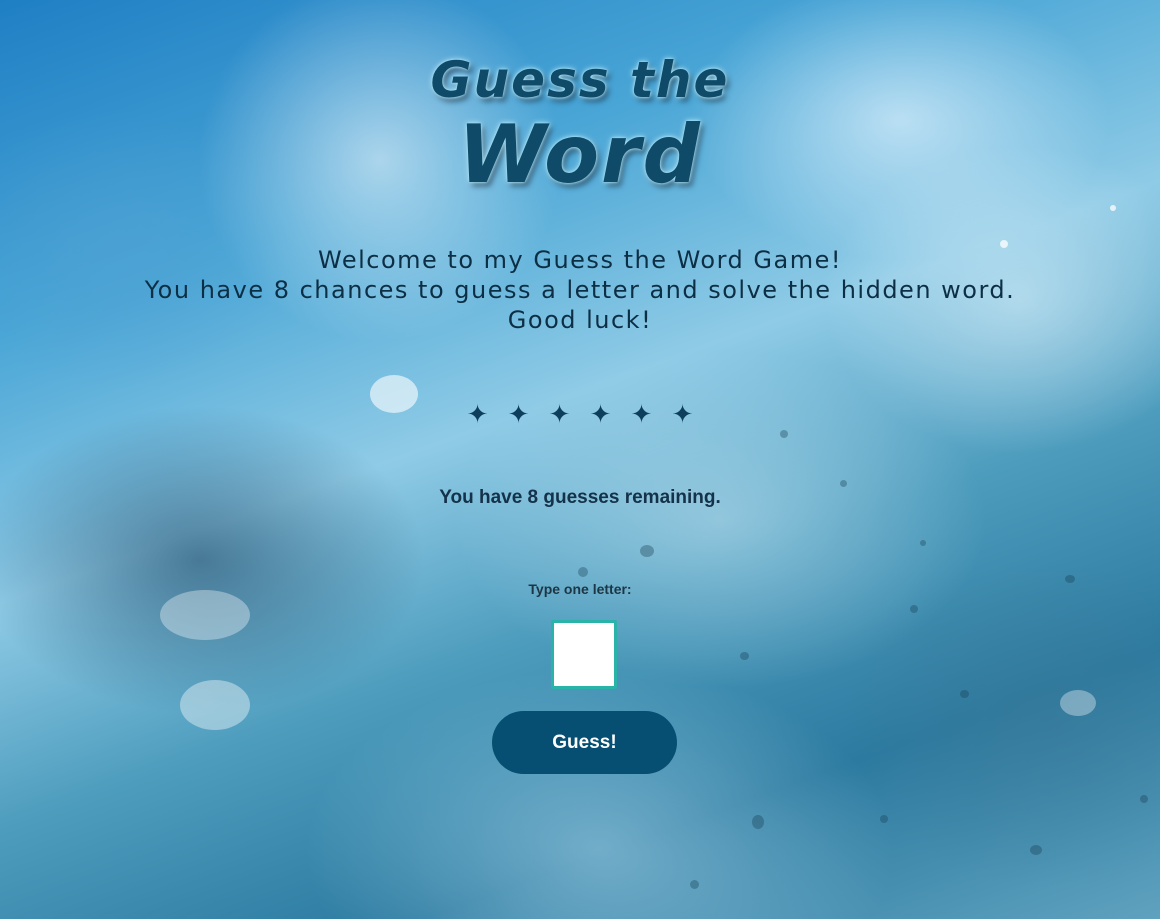 The width and height of the screenshot is (1160, 919). What do you see at coordinates (580, 415) in the screenshot?
I see `word-in-progress: ✦ ✦ ✦ ✦ ✦ ✦` at bounding box center [580, 415].